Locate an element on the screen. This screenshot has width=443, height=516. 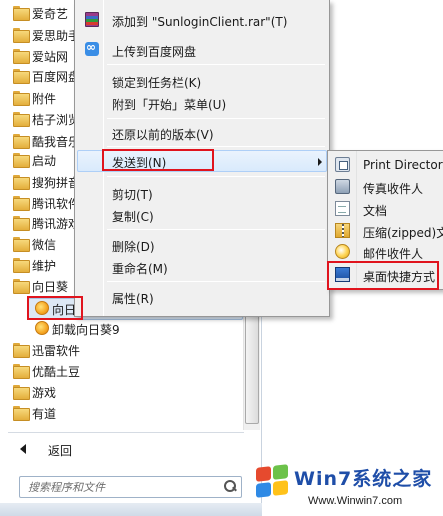
program-label: 爱奇艺 is located at coordinates (50, 14).